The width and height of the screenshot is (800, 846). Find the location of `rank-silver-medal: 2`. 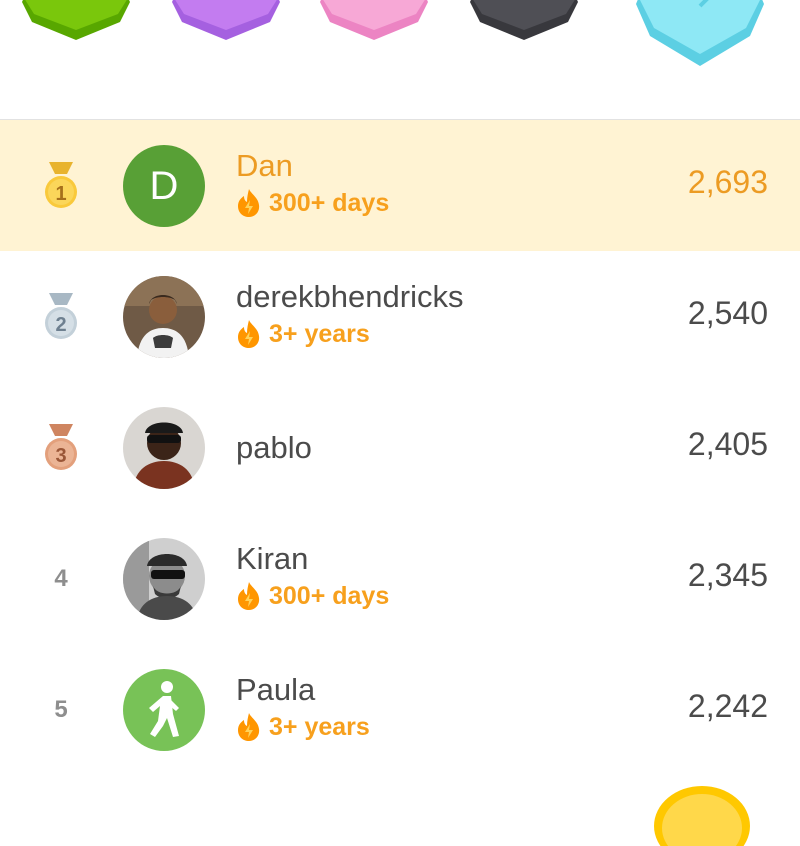

rank-silver-medal: 2 is located at coordinates (61, 316).